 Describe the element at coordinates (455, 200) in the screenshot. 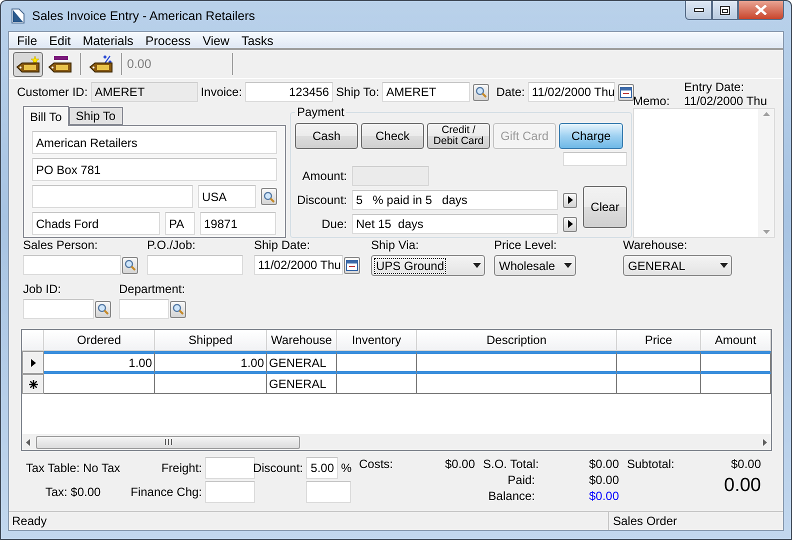

I see `discount-terms-field: 5 % paid in 5 days` at that location.